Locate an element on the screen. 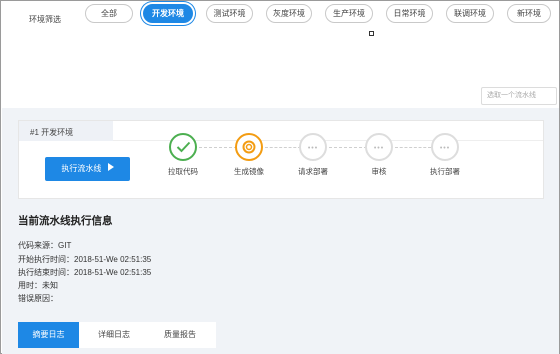 The width and height of the screenshot is (560, 354). pipeline-select: 选取一个流水线 is located at coordinates (519, 96).